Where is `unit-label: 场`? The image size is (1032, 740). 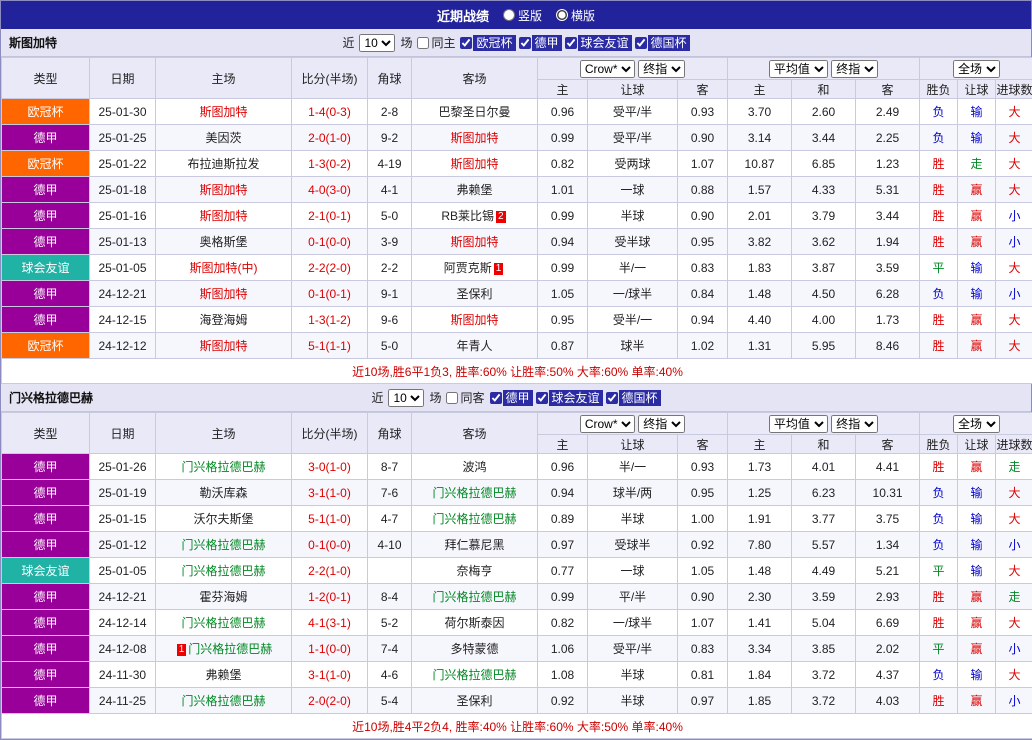 unit-label: 场 is located at coordinates (435, 397).